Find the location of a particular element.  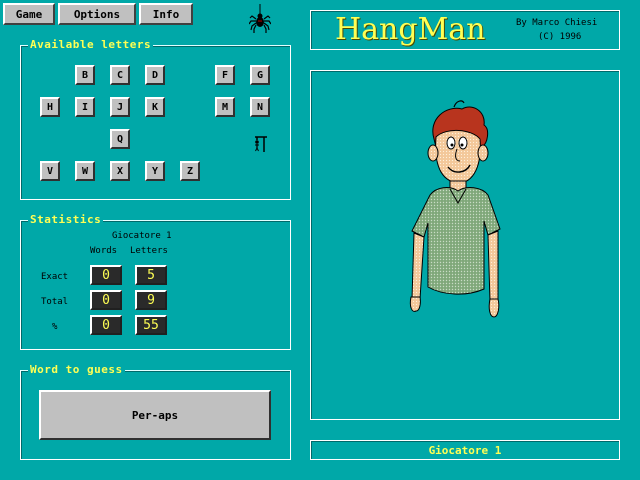

letter-key-i: I is located at coordinates (85, 107).